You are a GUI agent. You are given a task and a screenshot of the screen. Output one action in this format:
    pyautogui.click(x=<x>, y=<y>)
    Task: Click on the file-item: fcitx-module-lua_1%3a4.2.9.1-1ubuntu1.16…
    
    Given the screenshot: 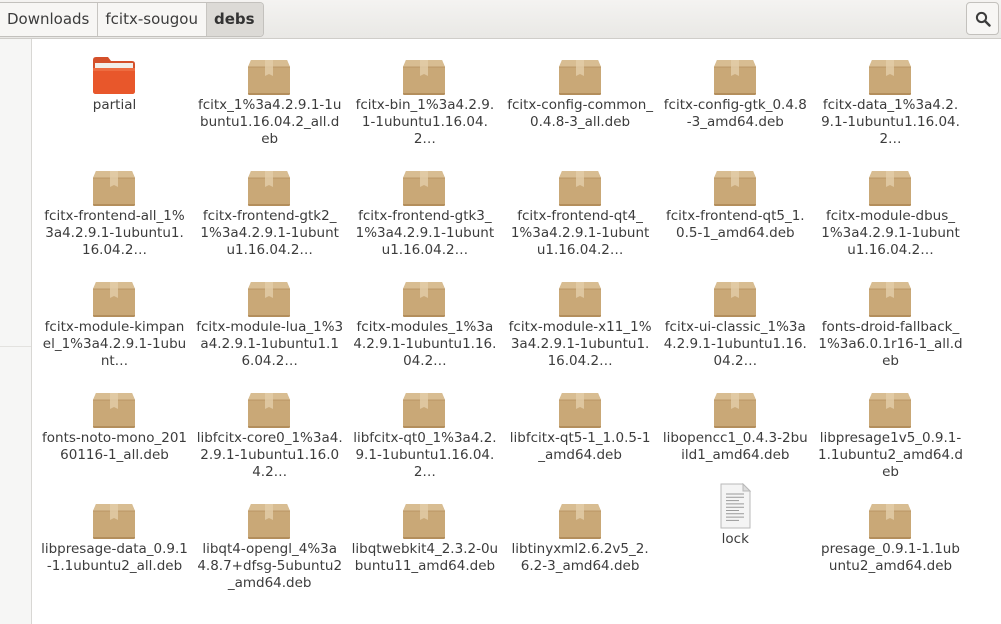 What is the action you would take?
    pyautogui.click(x=269, y=328)
    